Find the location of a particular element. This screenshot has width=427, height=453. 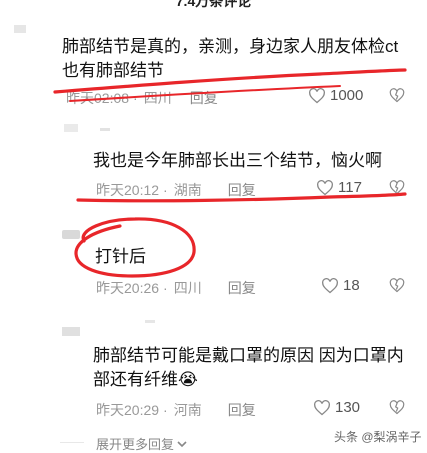

divider is located at coordinates (72, 442).